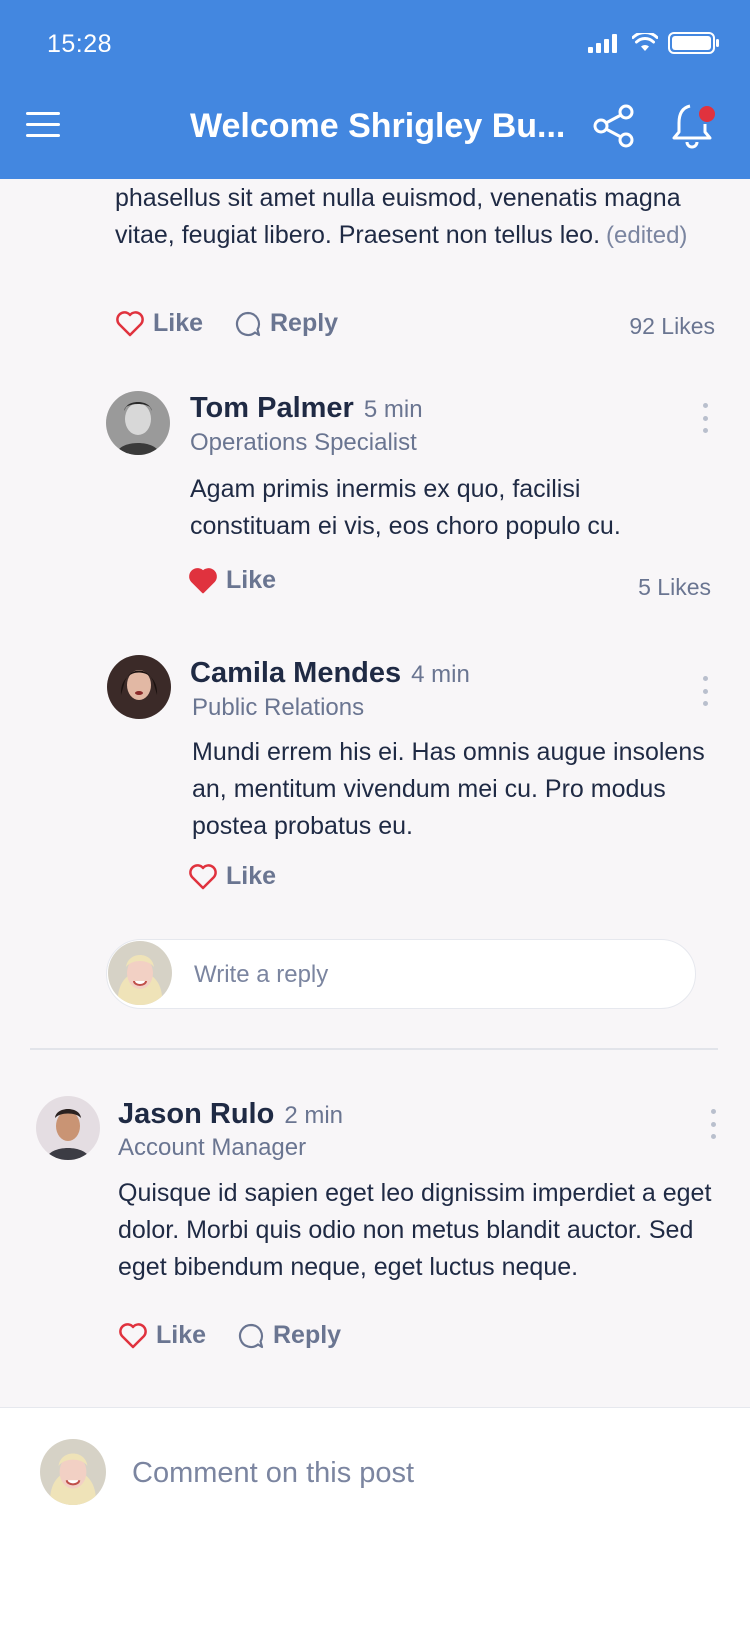 Image resolution: width=750 pixels, height=1625 pixels. What do you see at coordinates (647, 235) in the screenshot?
I see `edited-label: (edited)` at bounding box center [647, 235].